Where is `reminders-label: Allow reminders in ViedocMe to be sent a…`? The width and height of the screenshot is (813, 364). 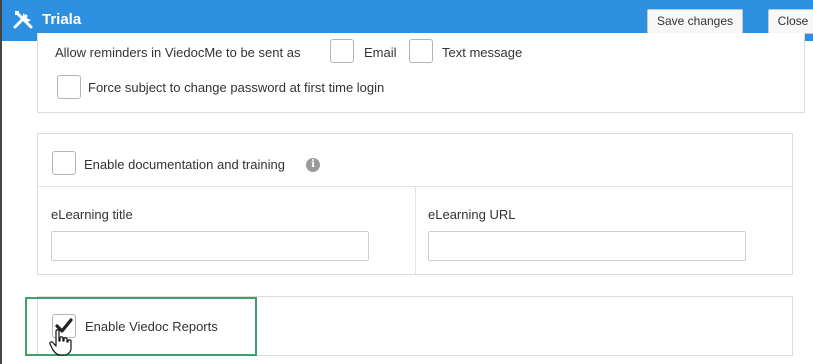 reminders-label: Allow reminders in ViedocMe to be sent a… is located at coordinates (178, 52).